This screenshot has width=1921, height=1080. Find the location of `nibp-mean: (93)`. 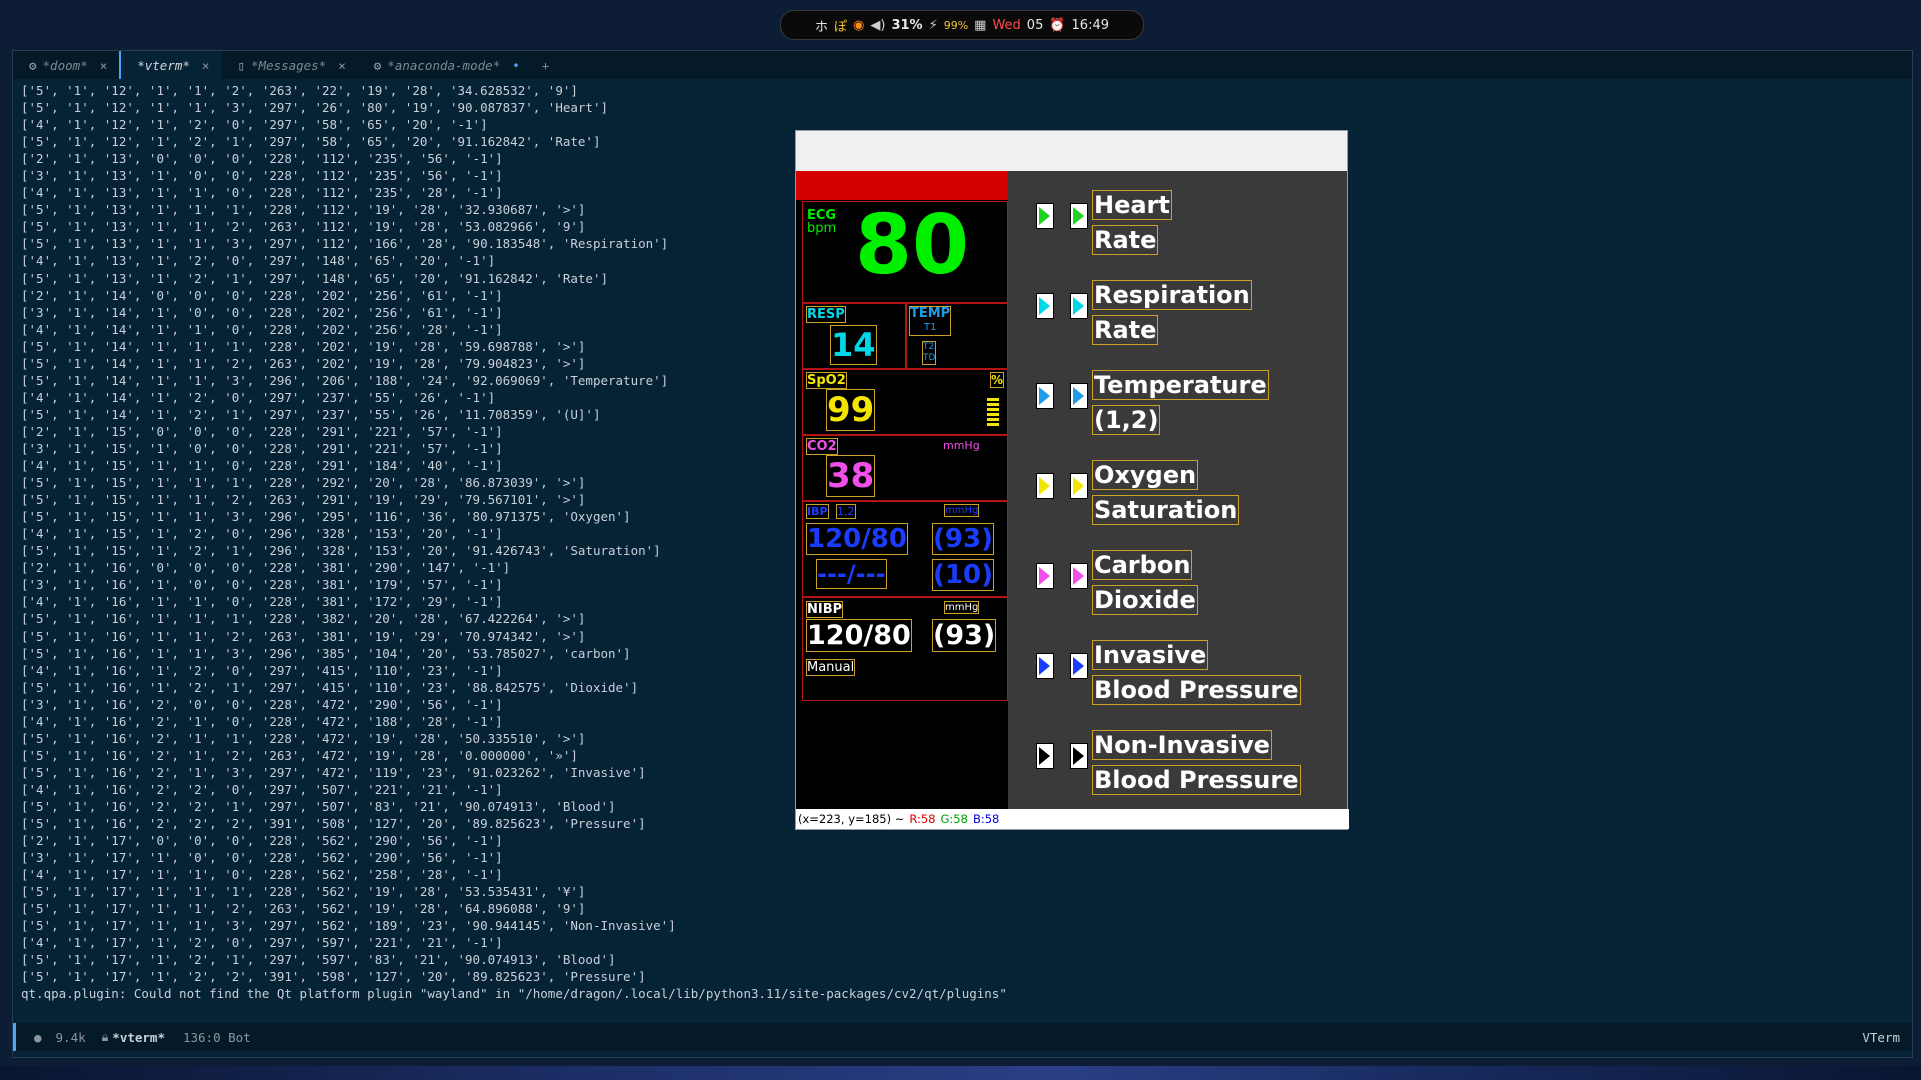

nibp-mean: (93) is located at coordinates (964, 635).